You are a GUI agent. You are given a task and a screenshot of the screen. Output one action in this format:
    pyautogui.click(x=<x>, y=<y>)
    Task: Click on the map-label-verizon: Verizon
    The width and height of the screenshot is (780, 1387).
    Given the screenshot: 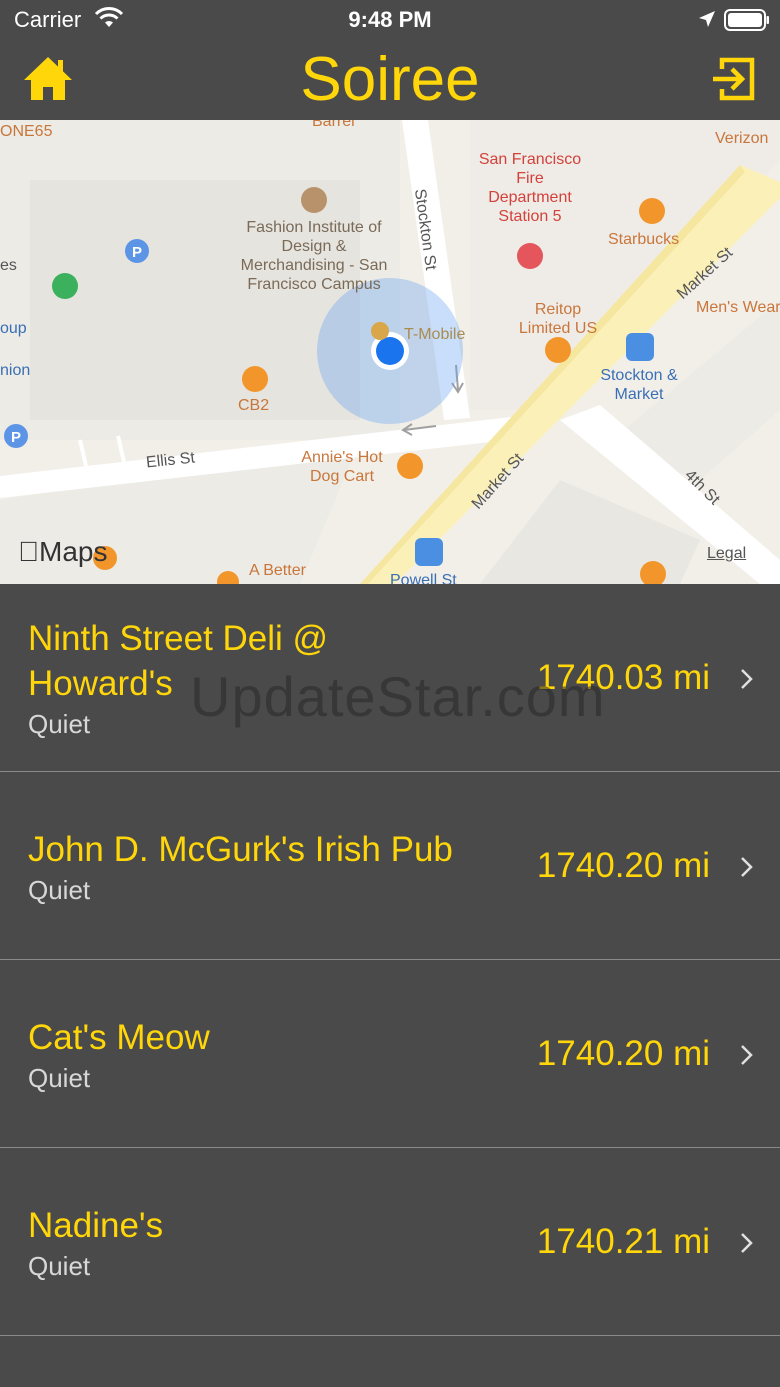 What is the action you would take?
    pyautogui.click(x=742, y=138)
    